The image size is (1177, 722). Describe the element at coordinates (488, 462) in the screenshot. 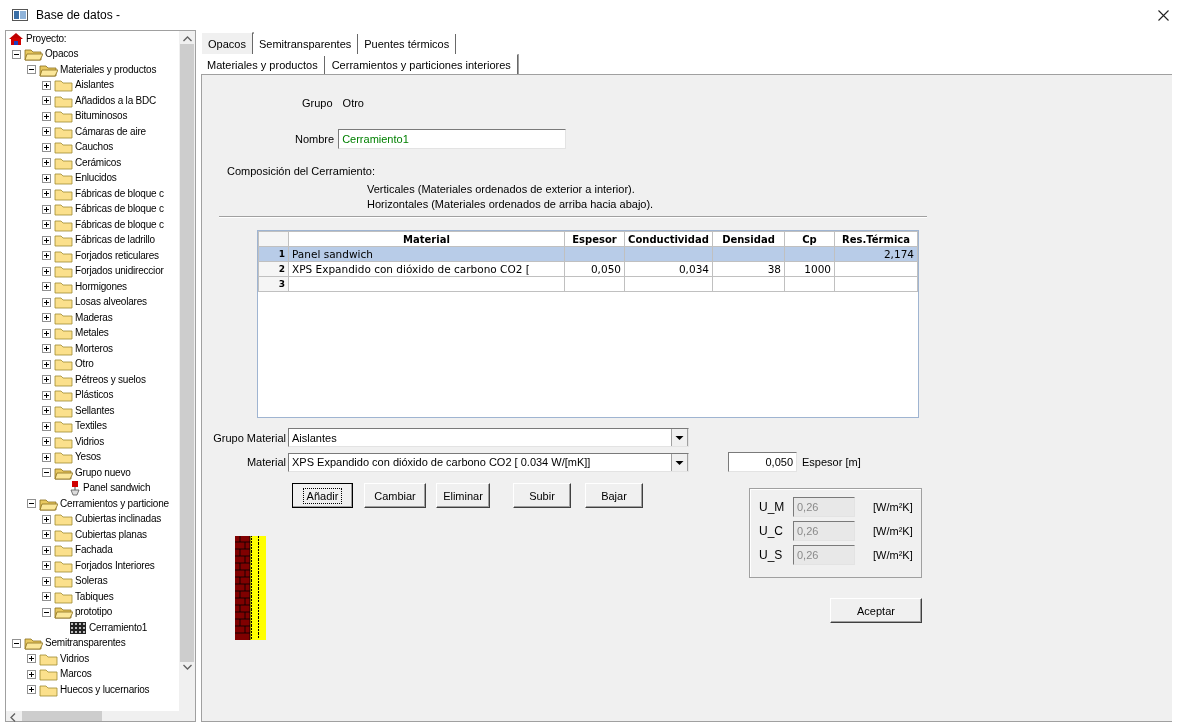

I see `dropdown: XPS Expandido con dióxido de carbono CO2 [ 0.034 W/[mK]]` at that location.